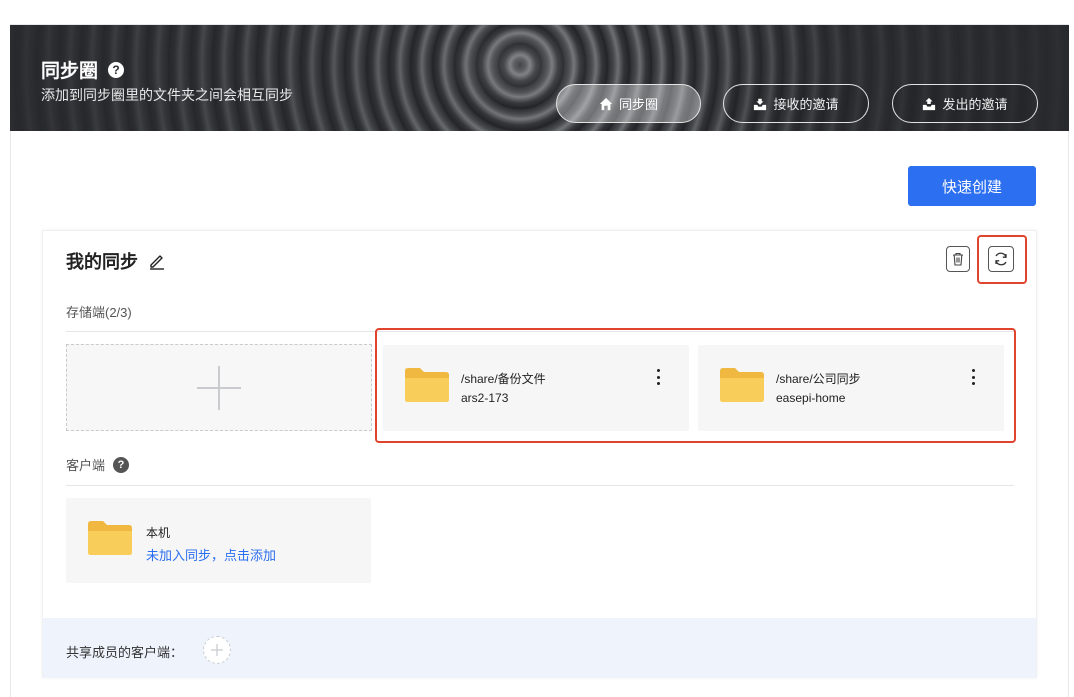 This screenshot has width=1074, height=697. I want to click on sync-group-title: 我的同步, so click(102, 262).